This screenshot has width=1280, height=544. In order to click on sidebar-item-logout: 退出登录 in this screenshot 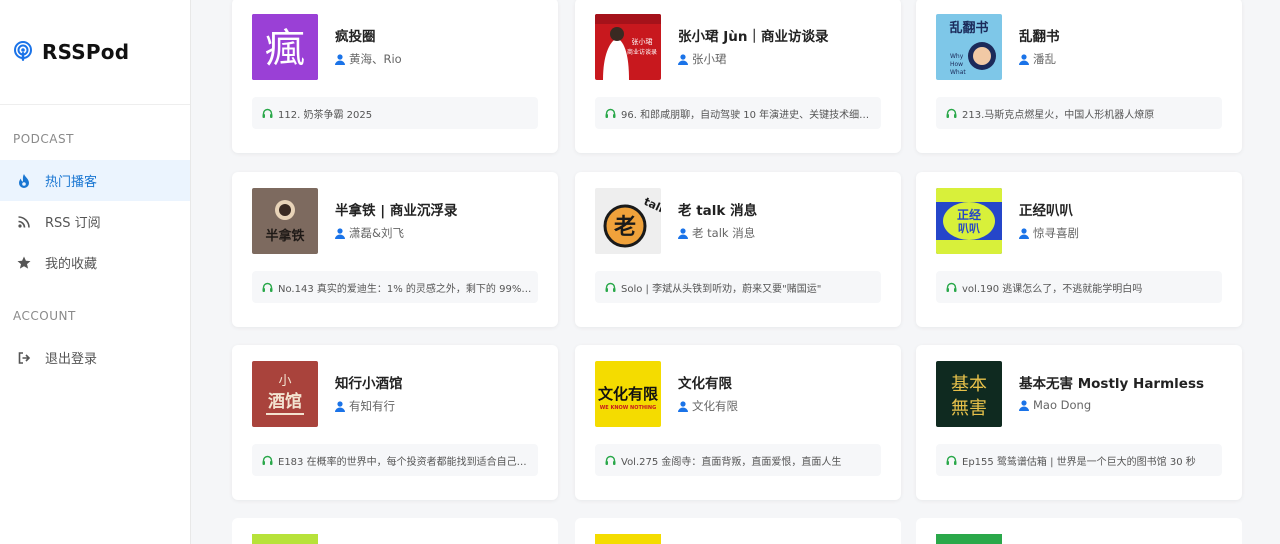, I will do `click(95, 357)`.